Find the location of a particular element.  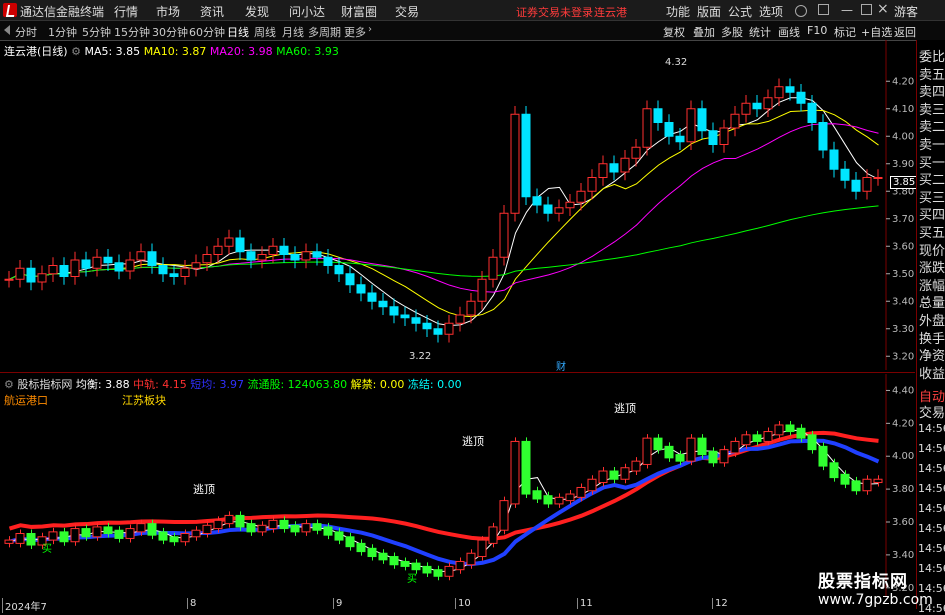

mail-icon is located at coordinates (823, 9).